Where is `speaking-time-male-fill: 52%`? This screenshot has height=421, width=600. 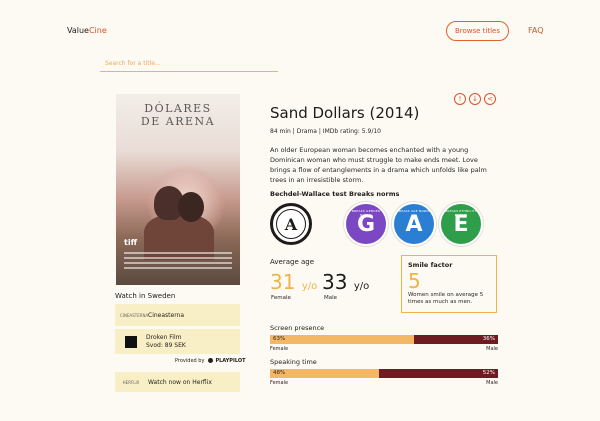 speaking-time-male-fill: 52% is located at coordinates (438, 373).